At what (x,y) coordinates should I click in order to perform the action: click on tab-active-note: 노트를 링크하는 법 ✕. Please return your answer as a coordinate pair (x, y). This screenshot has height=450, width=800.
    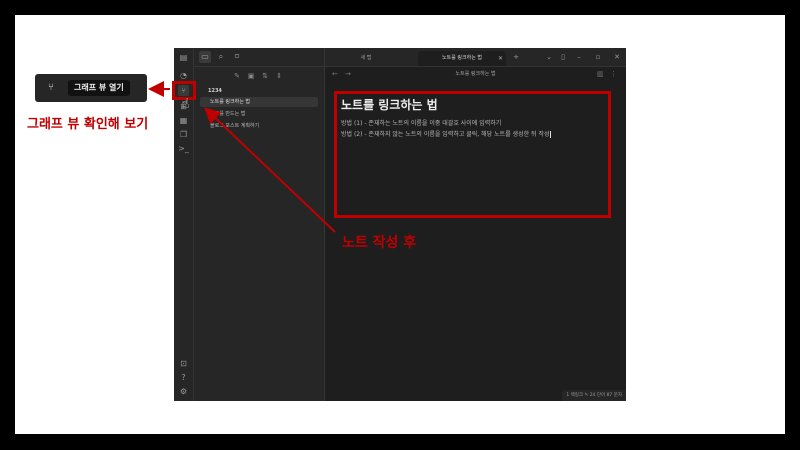
    Looking at the image, I should click on (462, 58).